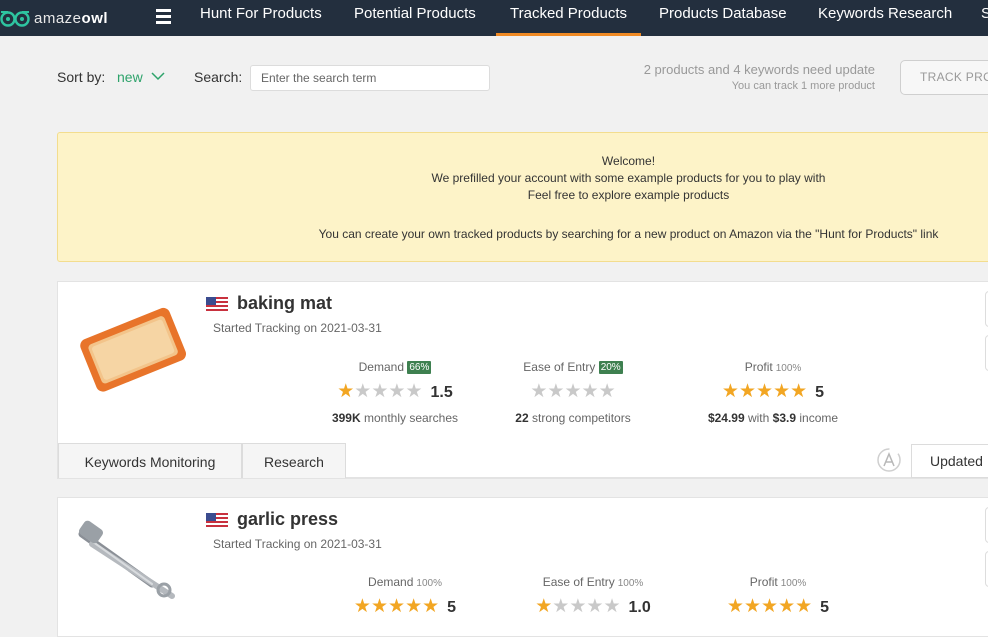  Describe the element at coordinates (803, 86) in the screenshot. I see `update-sub-text: You can track 1 more product` at that location.